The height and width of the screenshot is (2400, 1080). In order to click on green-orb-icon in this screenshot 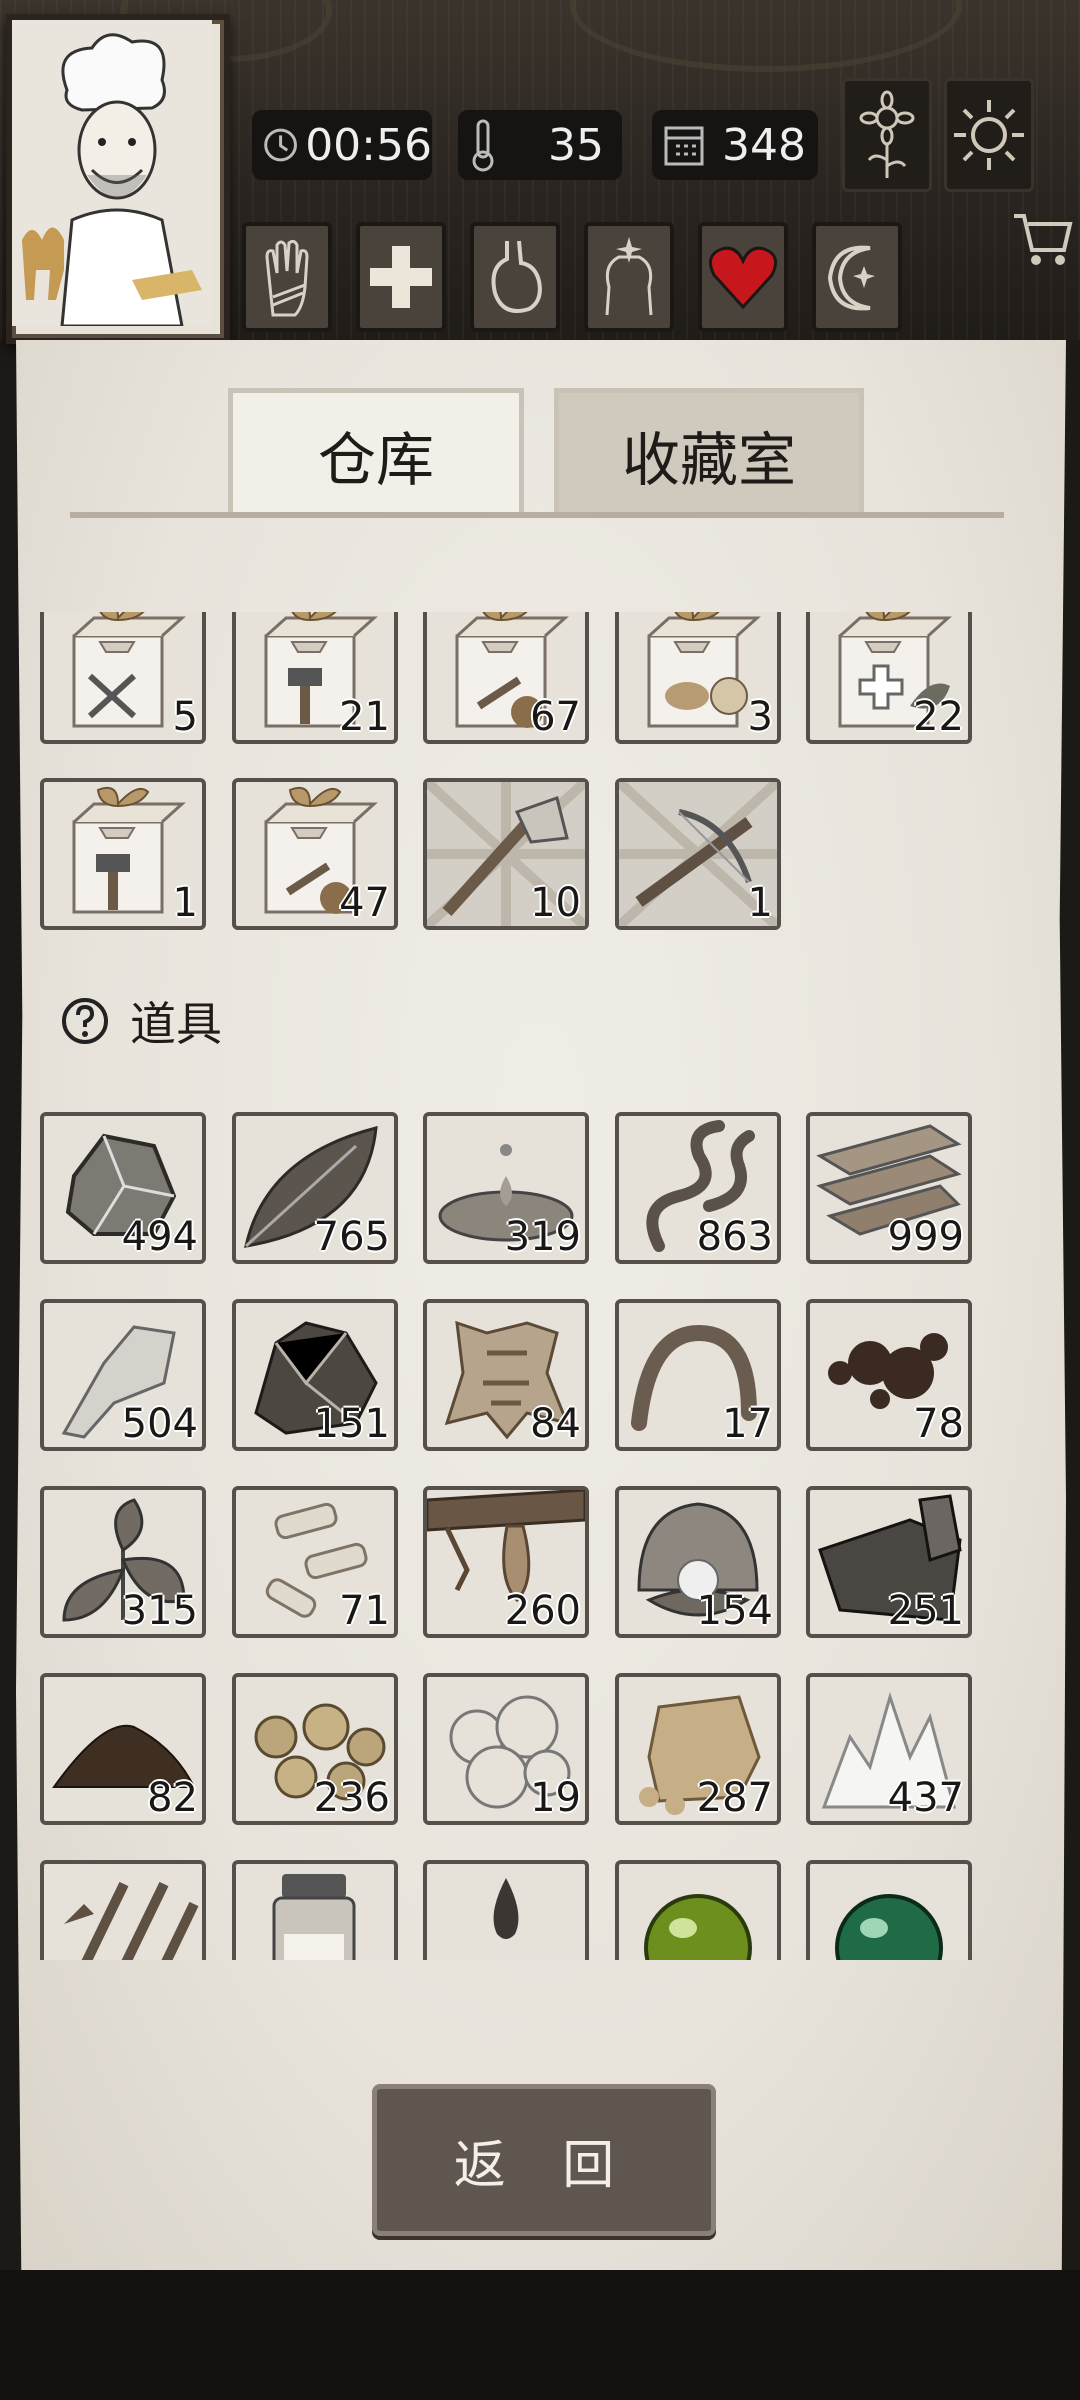, I will do `click(698, 1927)`.